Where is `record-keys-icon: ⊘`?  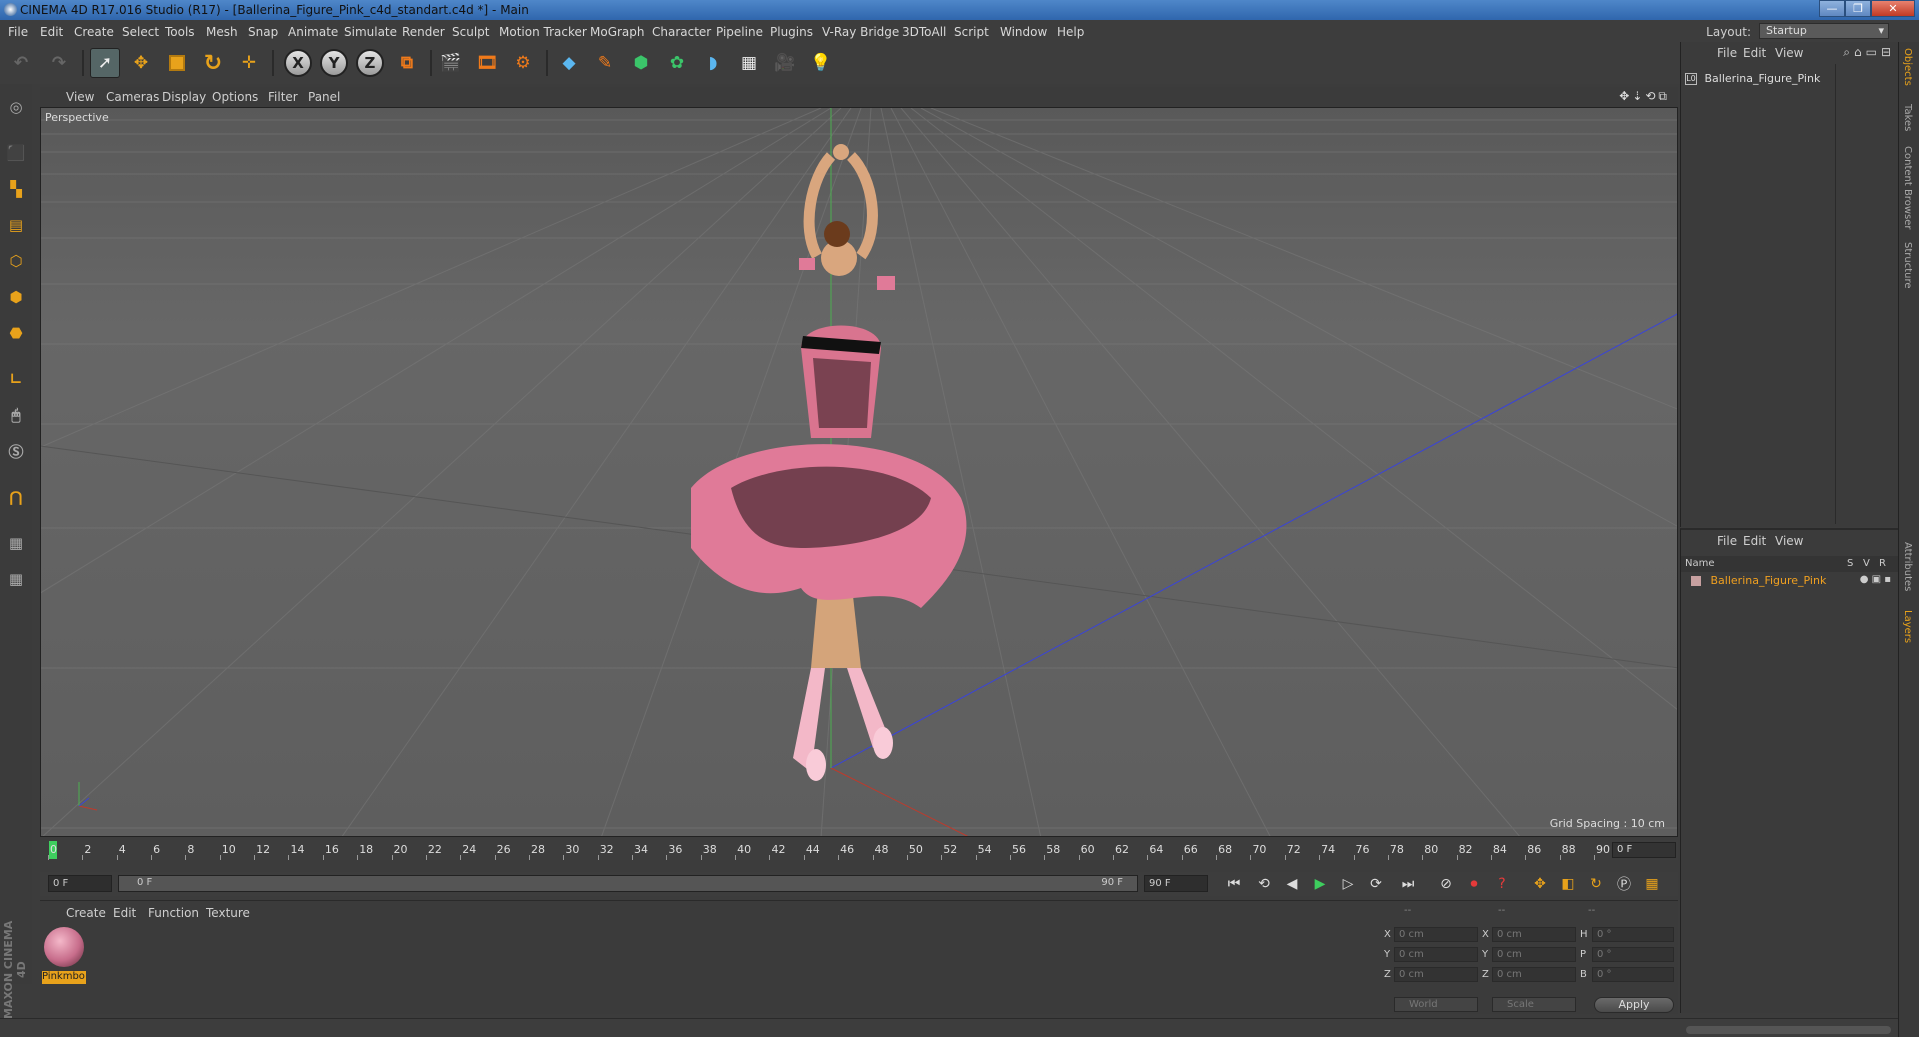 record-keys-icon: ⊘ is located at coordinates (1446, 884).